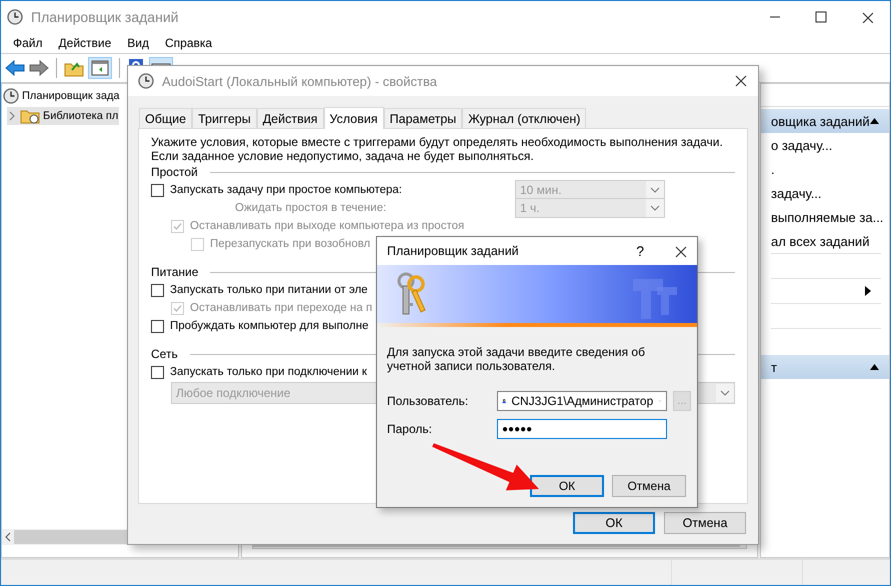 The width and height of the screenshot is (891, 586). I want to click on folder-clock-icon, so click(30, 116).